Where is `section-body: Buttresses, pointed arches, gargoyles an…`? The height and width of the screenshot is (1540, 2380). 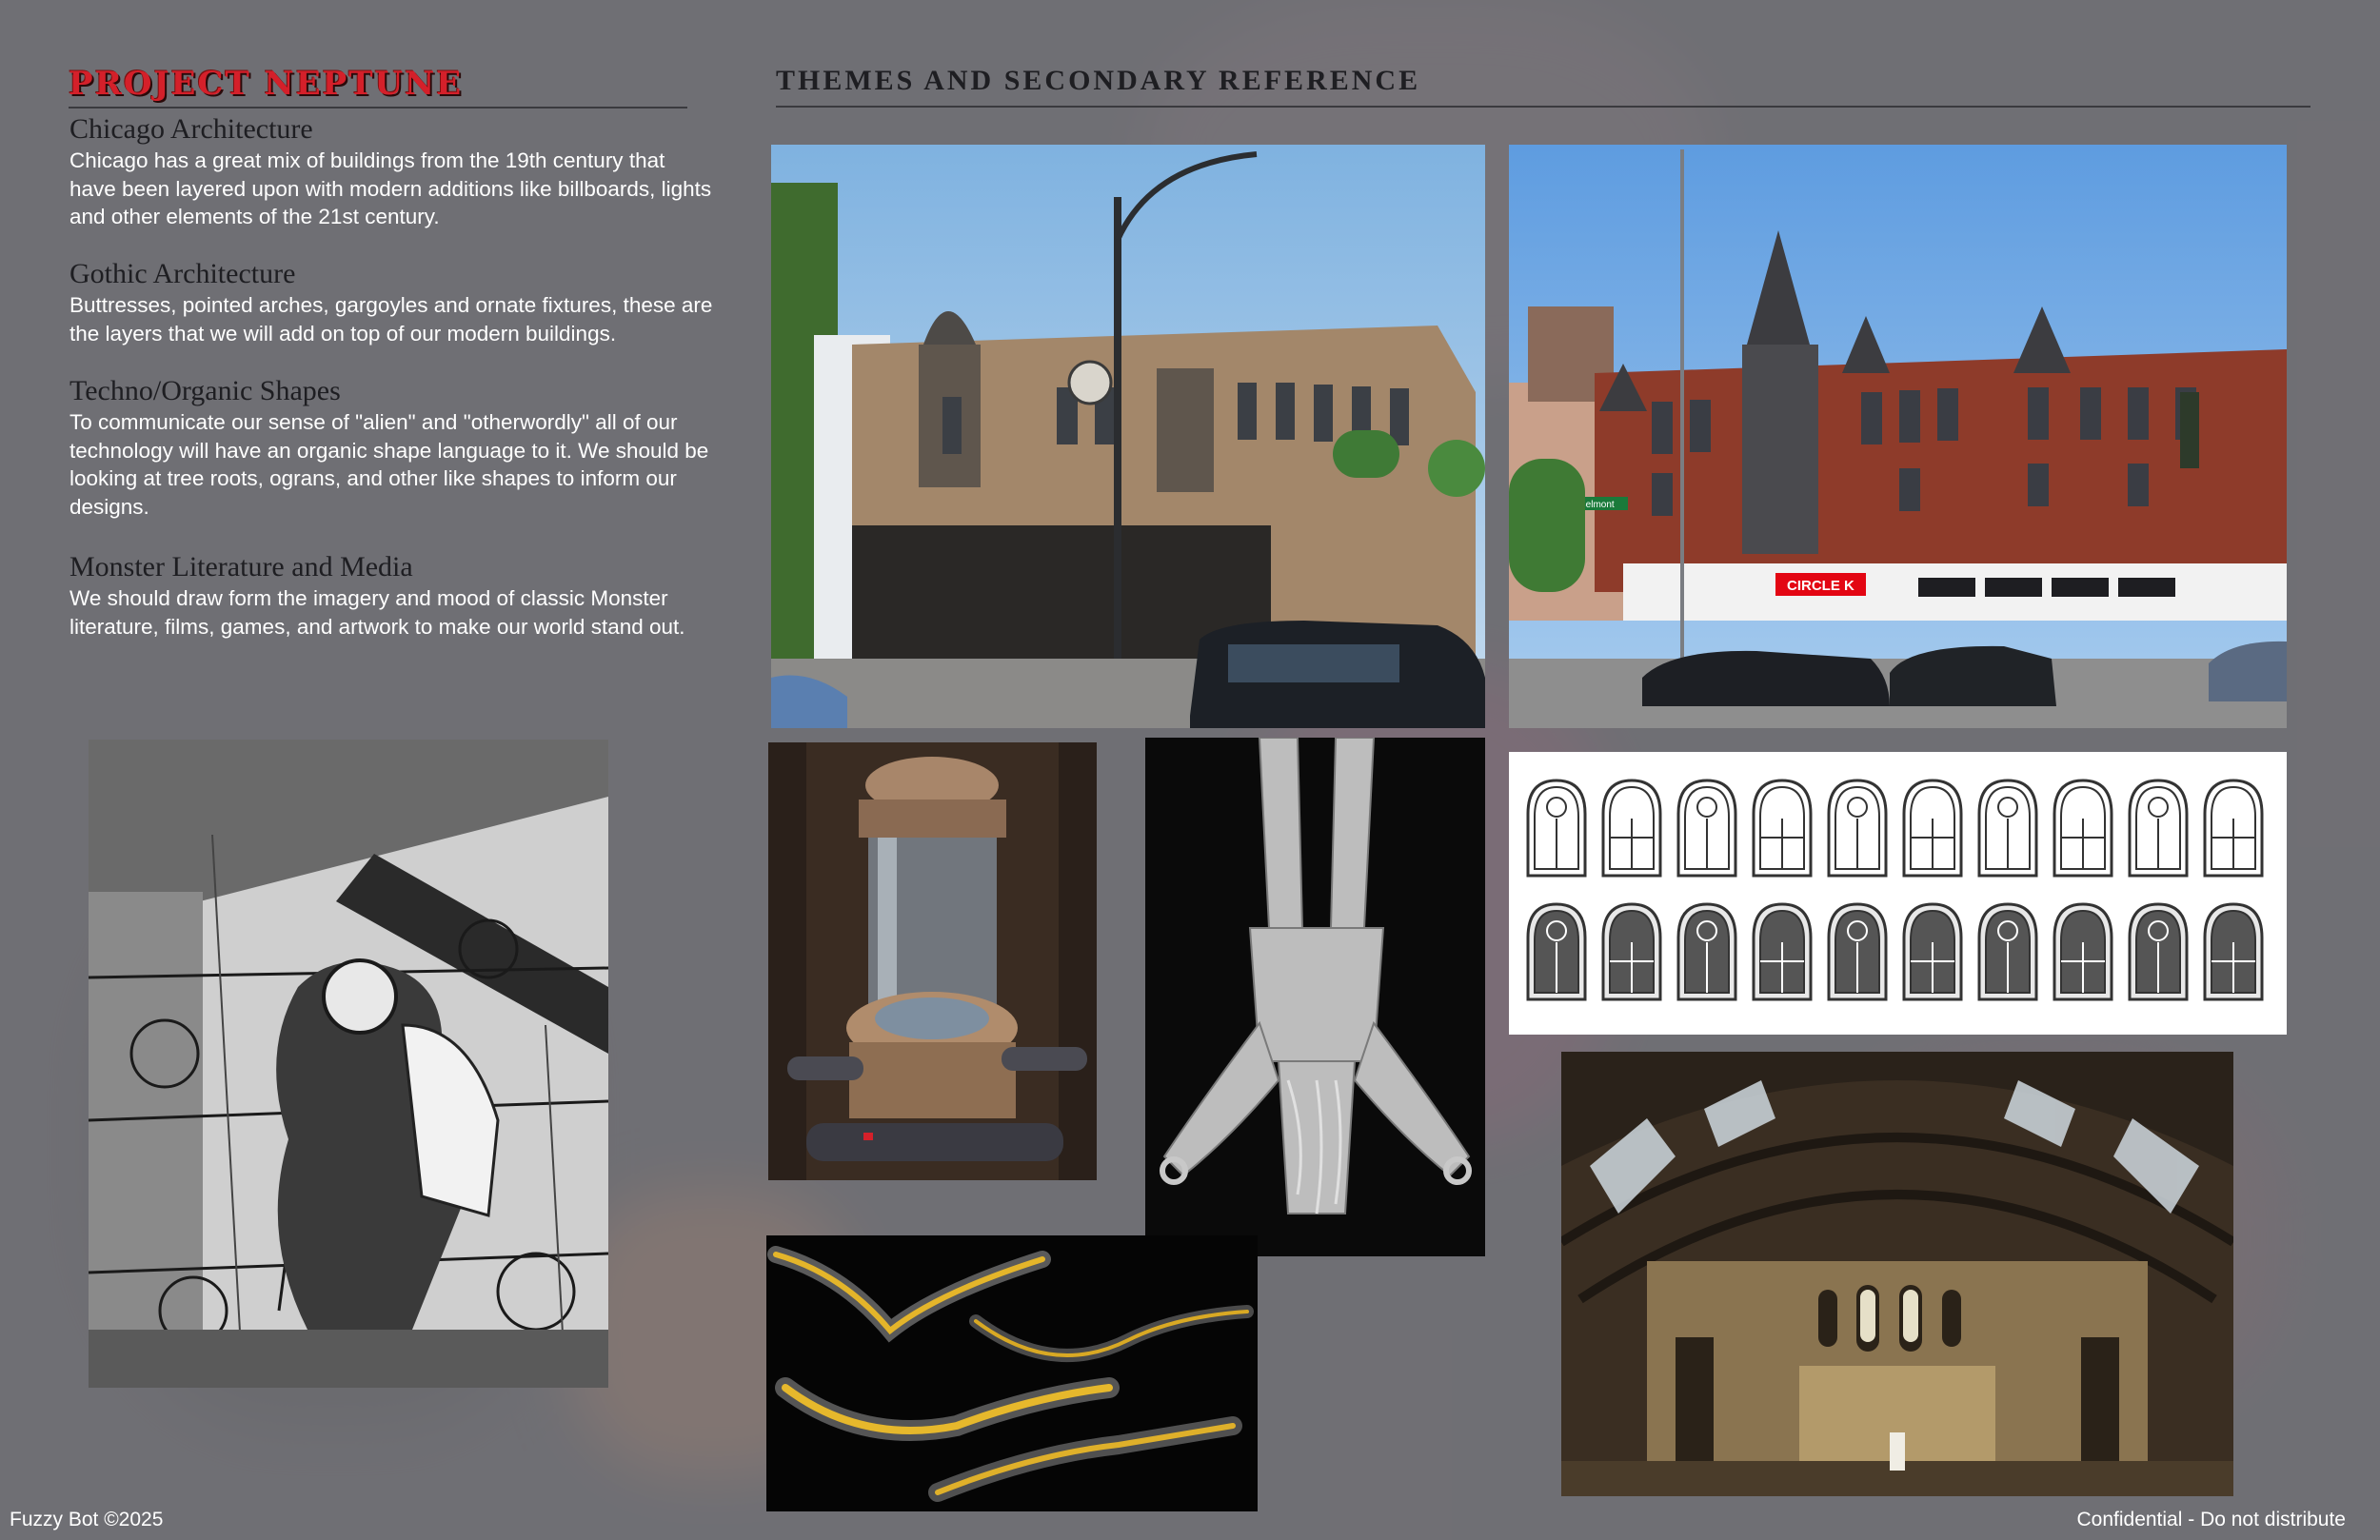
section-body: Buttresses, pointed arches, gargoyles an… is located at coordinates (391, 319).